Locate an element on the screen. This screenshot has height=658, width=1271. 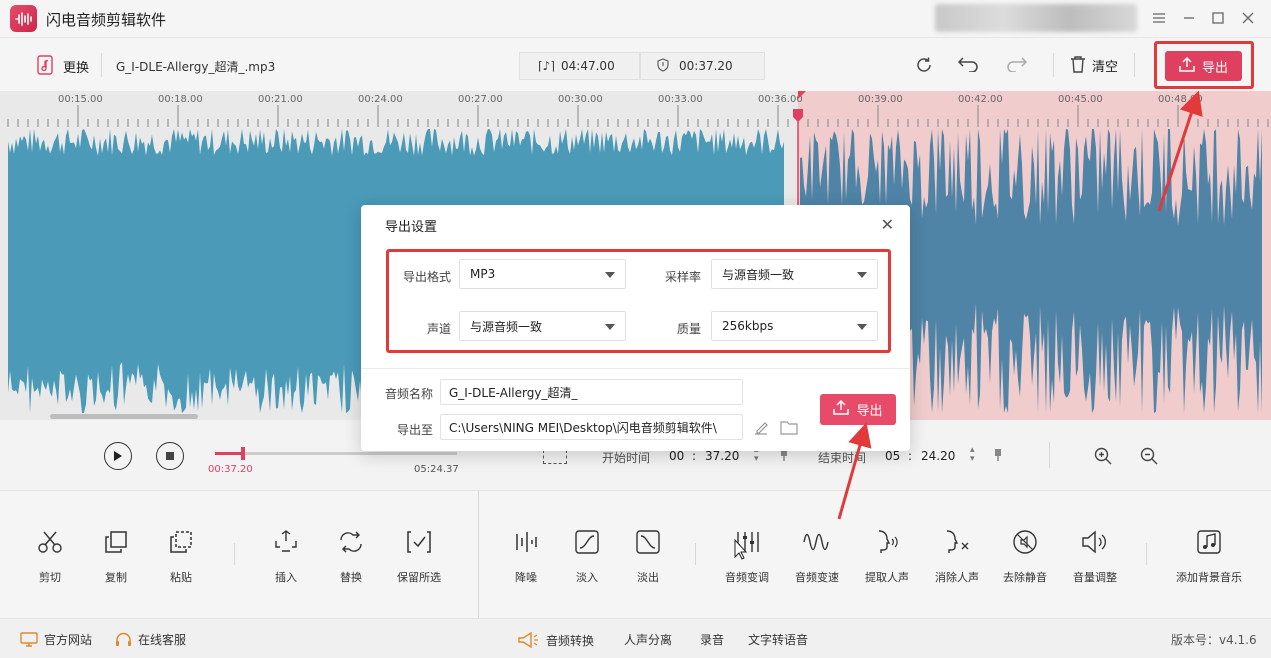
maximize-icon is located at coordinates (1218, 18).